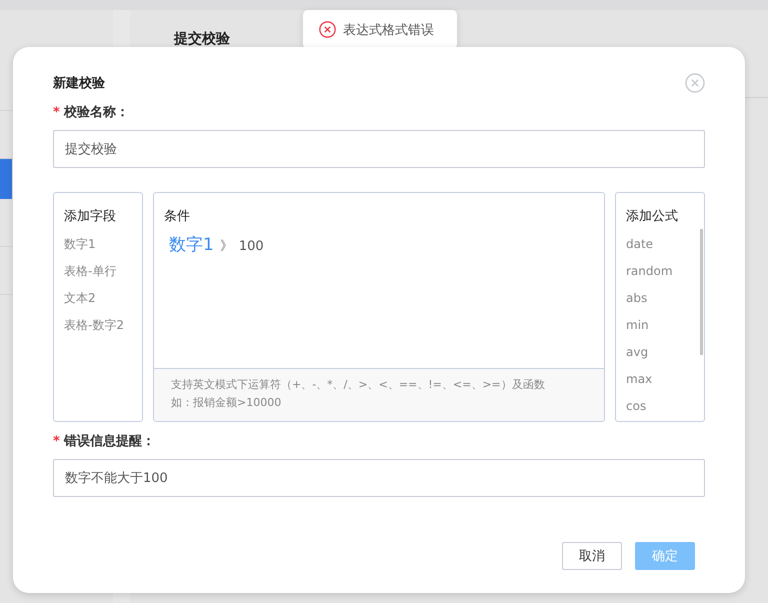  Describe the element at coordinates (592, 556) in the screenshot. I see `cancel-button: 取消` at that location.